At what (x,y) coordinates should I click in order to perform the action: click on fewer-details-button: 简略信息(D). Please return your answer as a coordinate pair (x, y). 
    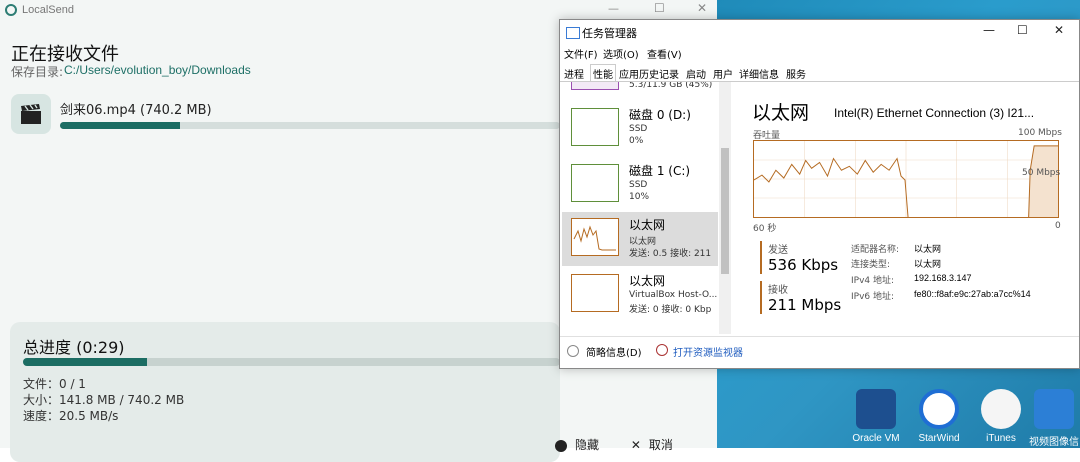
    Looking at the image, I should click on (614, 351).